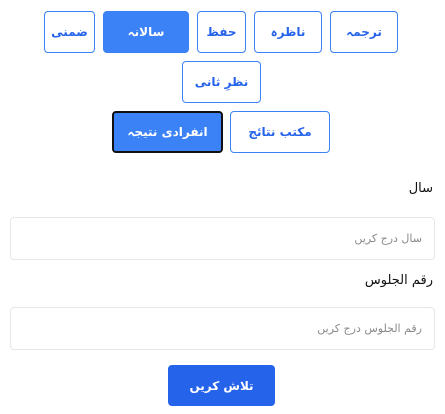 The width and height of the screenshot is (445, 414). Describe the element at coordinates (146, 32) in the screenshot. I see `tab-salana: سالانہ` at that location.